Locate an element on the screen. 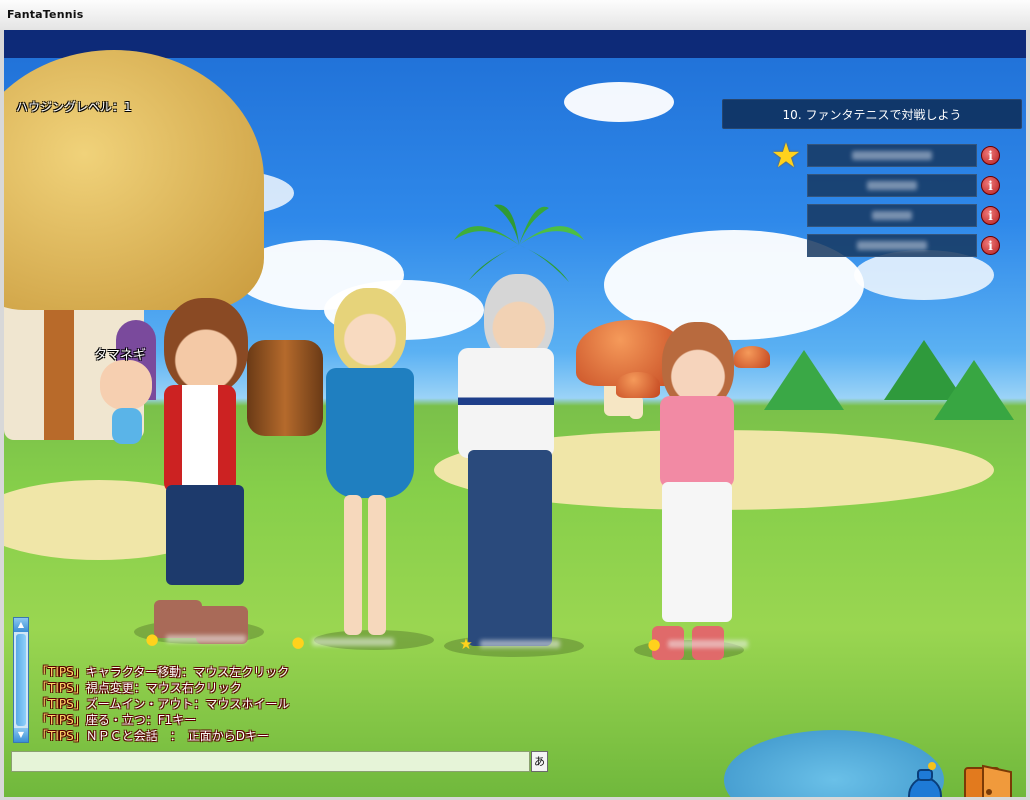  house-roof is located at coordinates (134, 180).